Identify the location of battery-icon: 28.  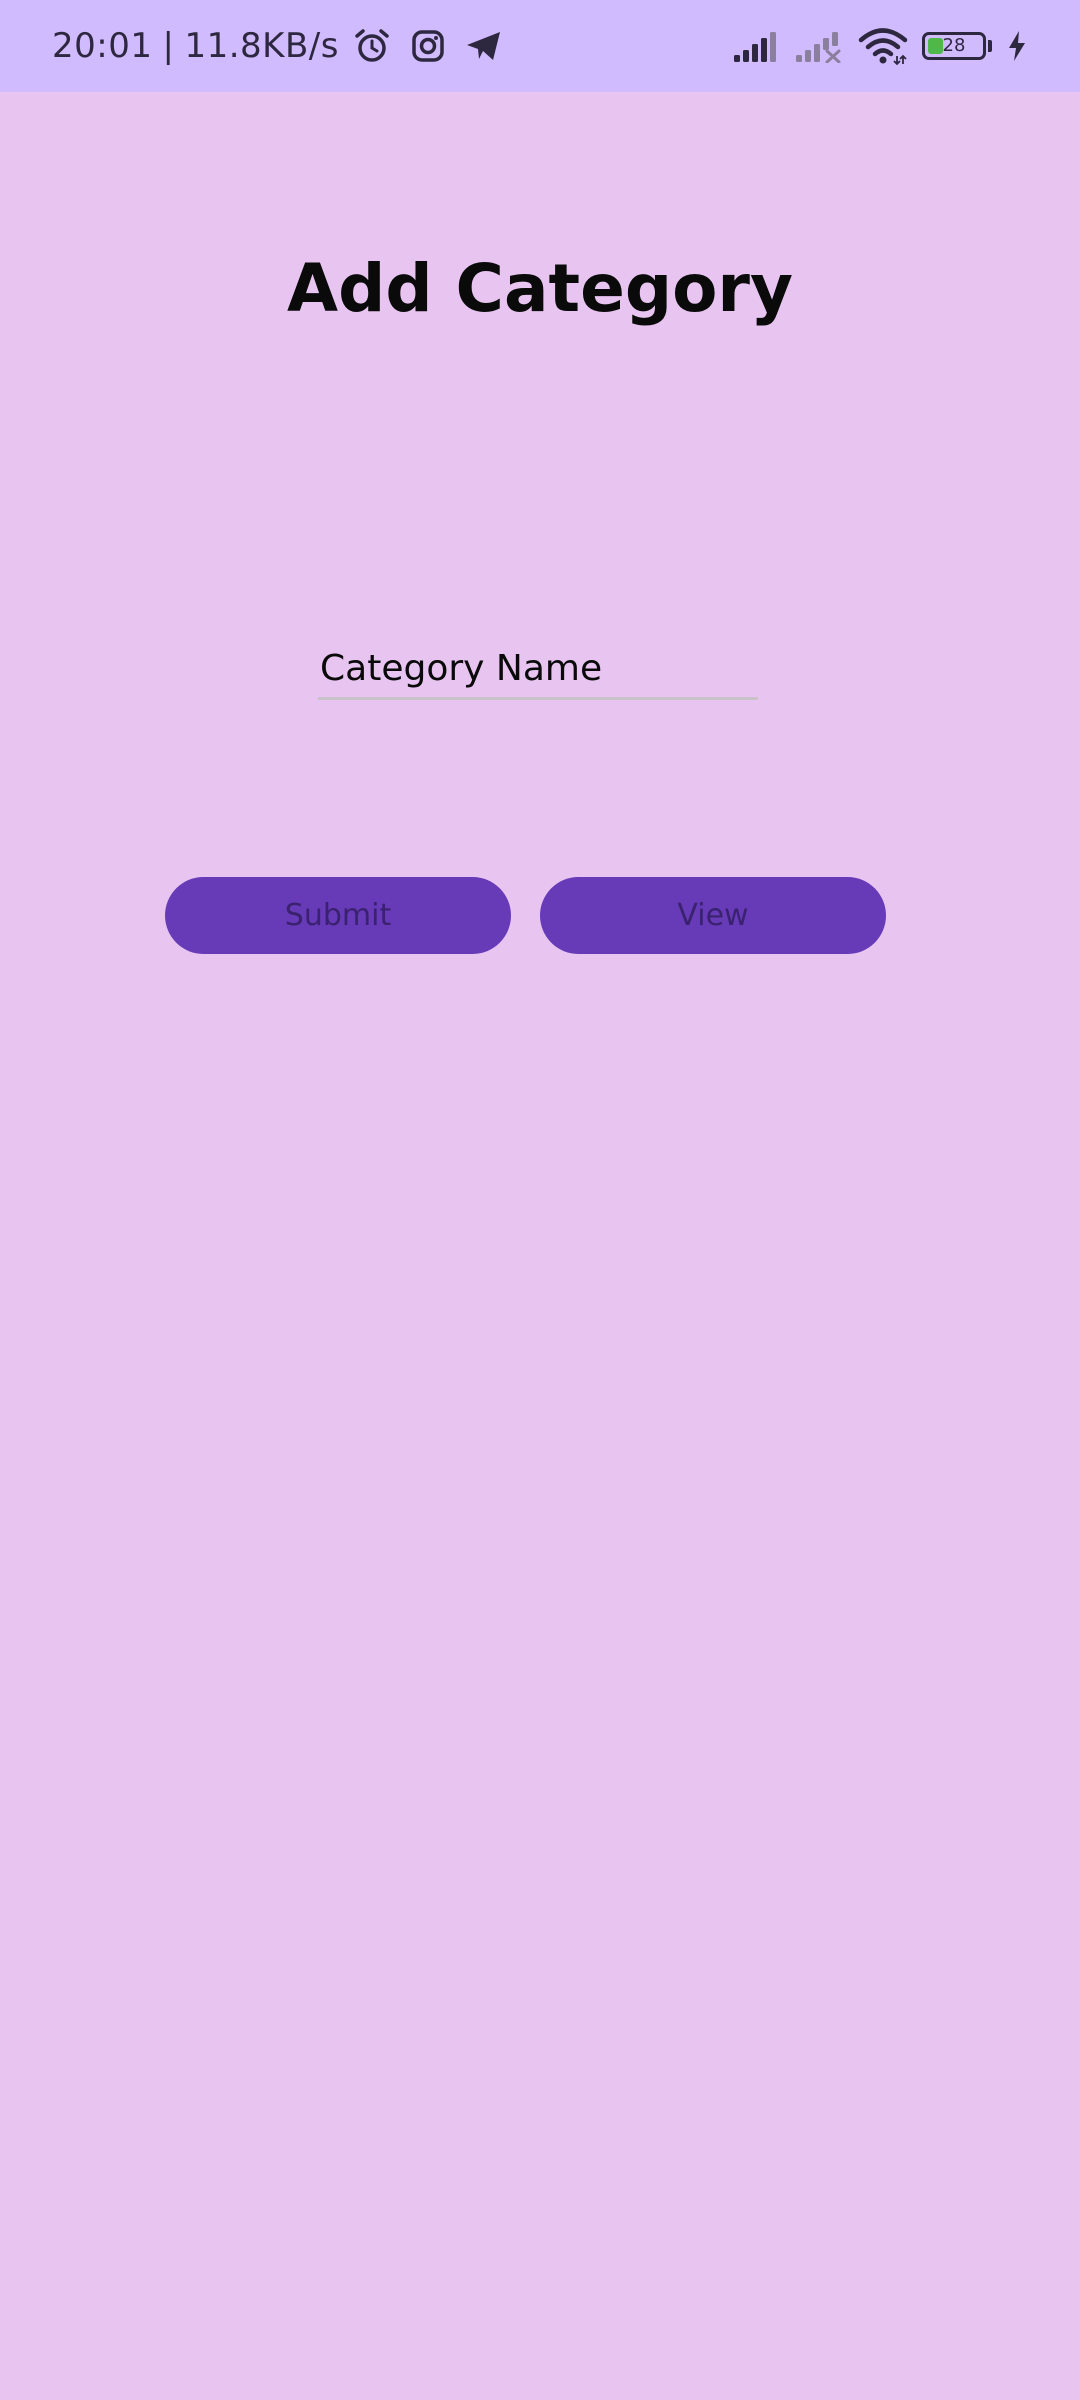
(954, 46).